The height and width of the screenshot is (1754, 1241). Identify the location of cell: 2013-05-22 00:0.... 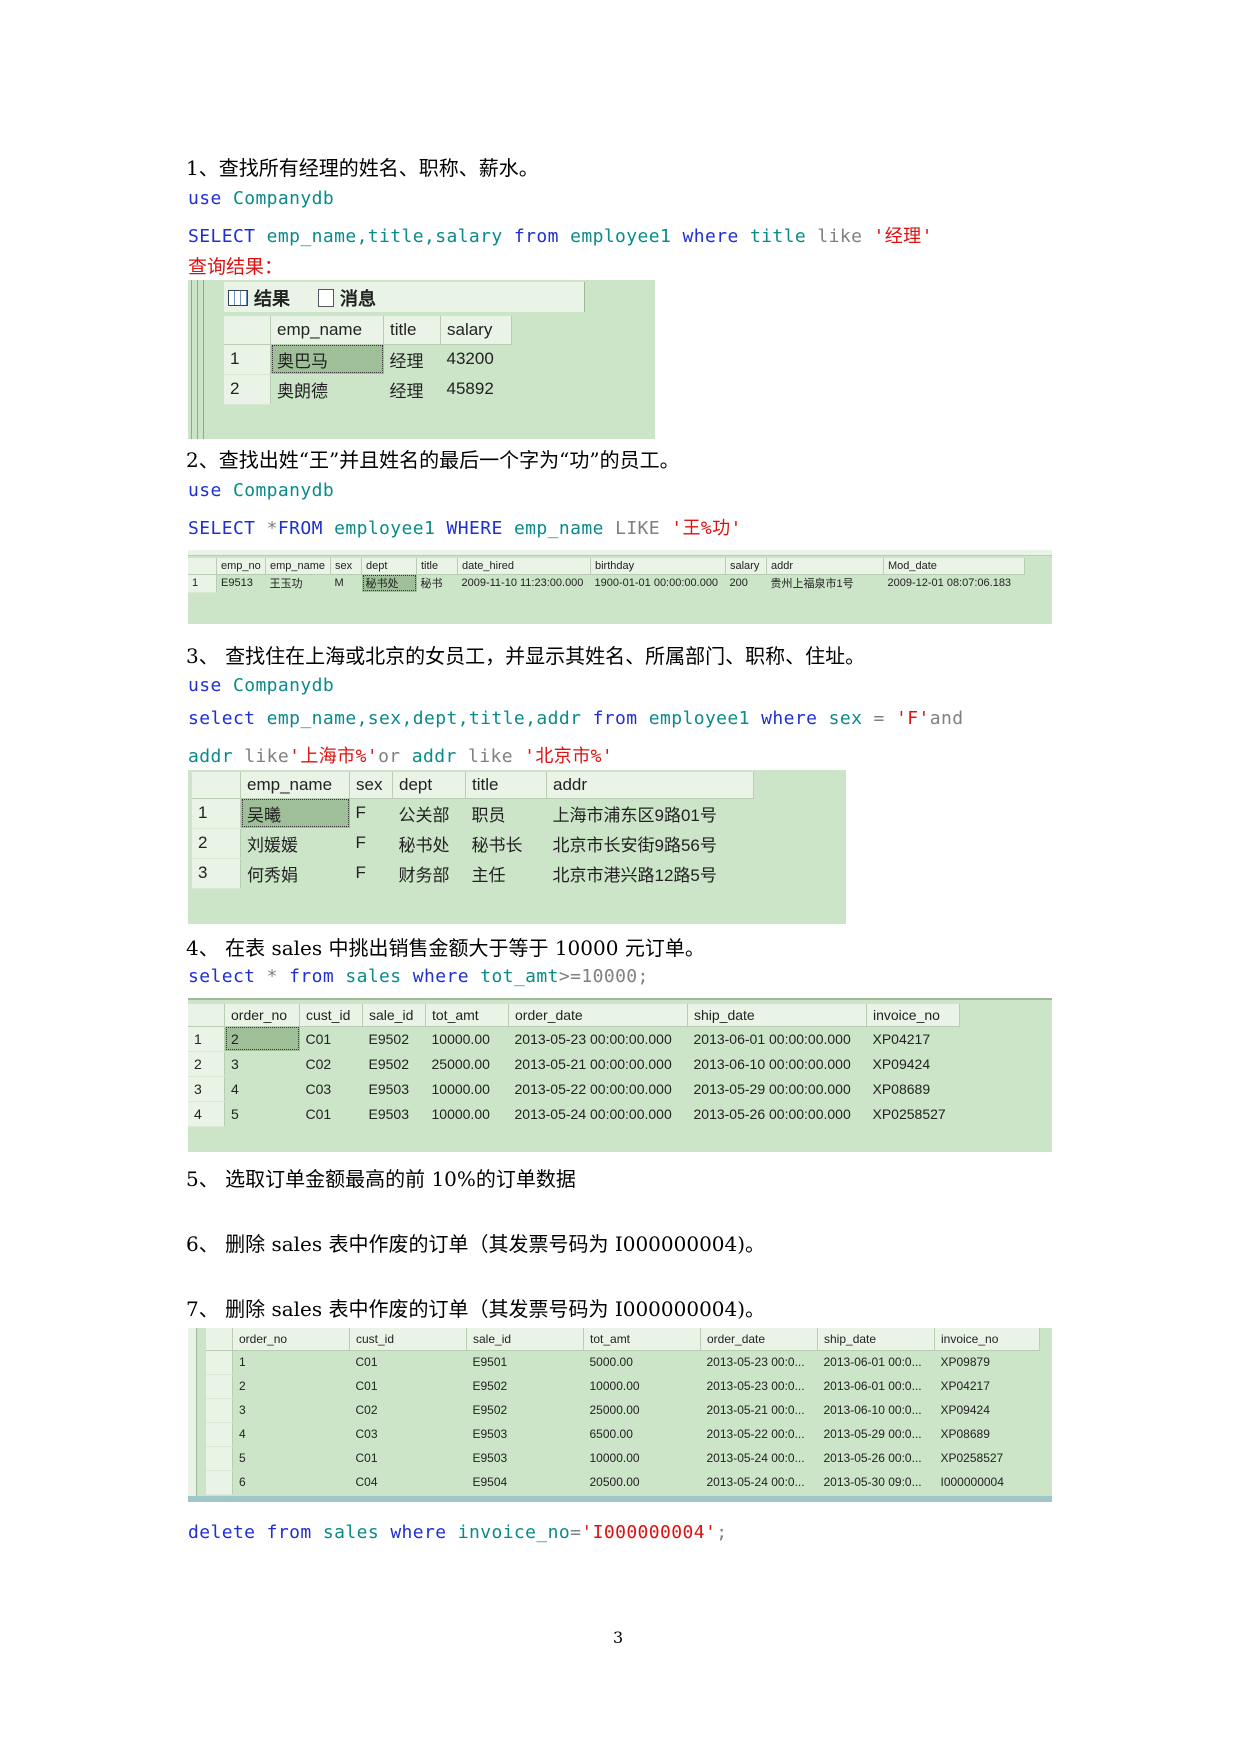
(759, 1434).